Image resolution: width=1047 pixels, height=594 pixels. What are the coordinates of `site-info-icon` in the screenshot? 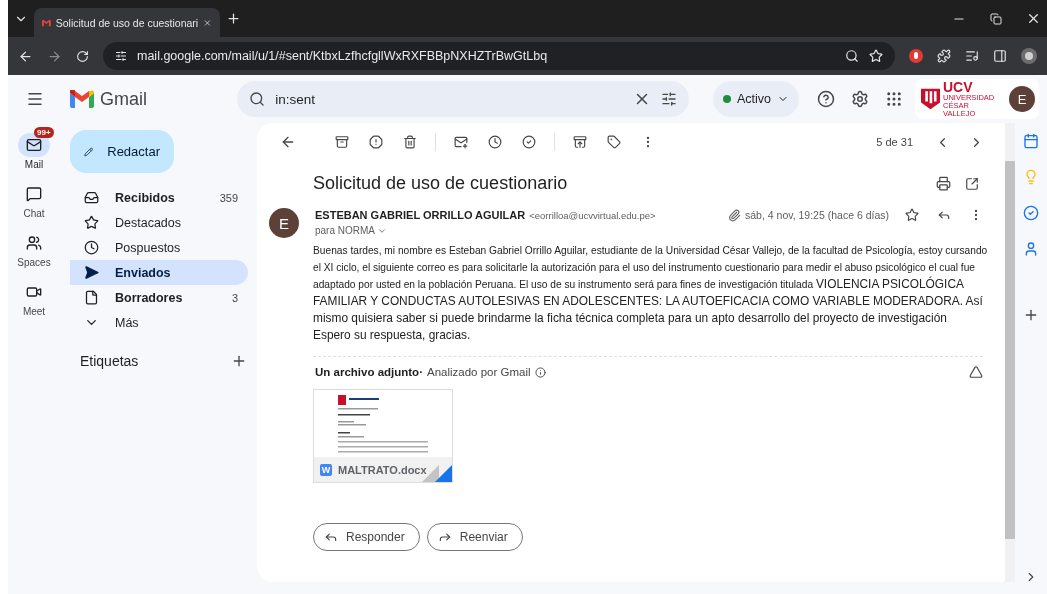 It's located at (121, 56).